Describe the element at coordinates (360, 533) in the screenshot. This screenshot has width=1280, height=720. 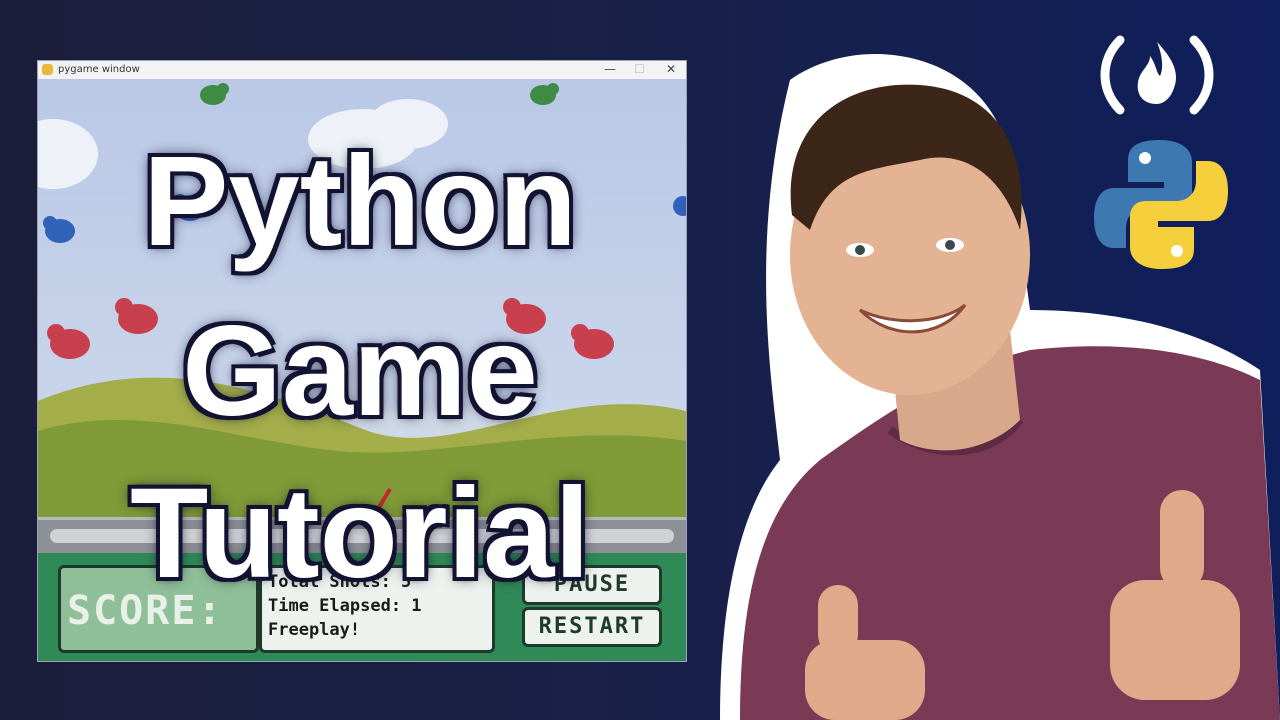
I see `title-line-tutorial: Tutorial` at that location.